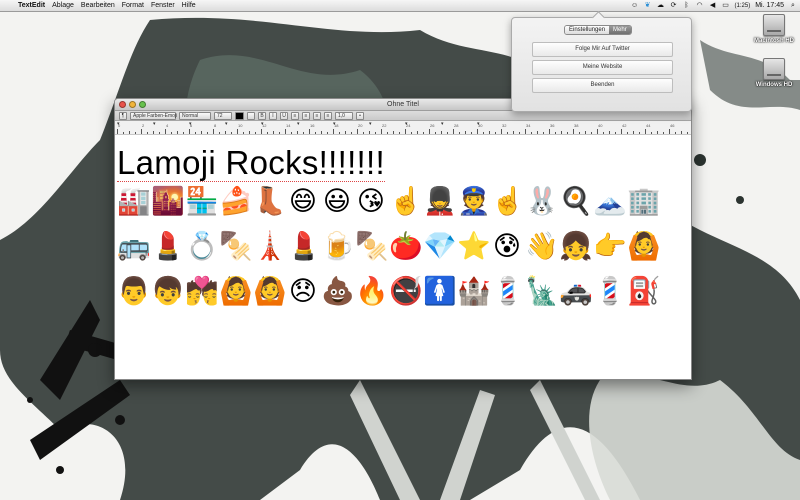 The image size is (800, 500). Describe the element at coordinates (743, 6) in the screenshot. I see `battery-time: (1:25)` at that location.